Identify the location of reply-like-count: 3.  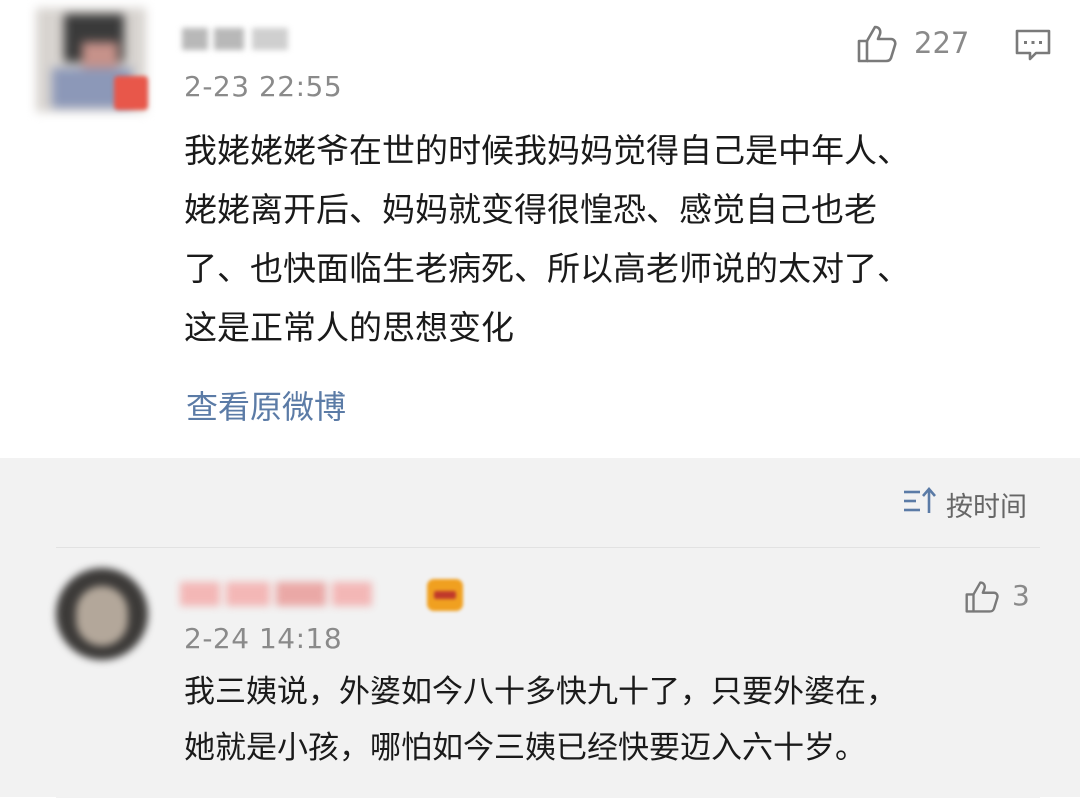
(1021, 595).